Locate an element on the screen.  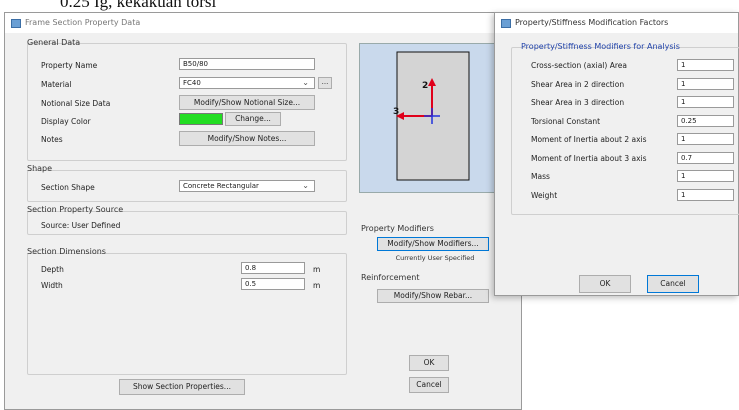
material-value: FC40 is located at coordinates (192, 83).